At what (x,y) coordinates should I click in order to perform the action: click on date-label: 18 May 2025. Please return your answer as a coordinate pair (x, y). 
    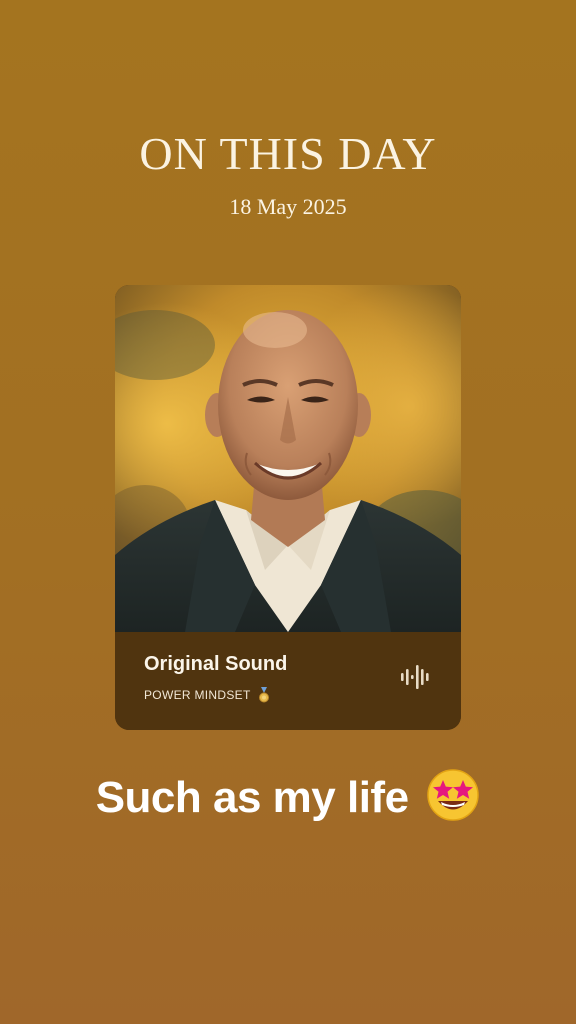
    Looking at the image, I should click on (288, 206).